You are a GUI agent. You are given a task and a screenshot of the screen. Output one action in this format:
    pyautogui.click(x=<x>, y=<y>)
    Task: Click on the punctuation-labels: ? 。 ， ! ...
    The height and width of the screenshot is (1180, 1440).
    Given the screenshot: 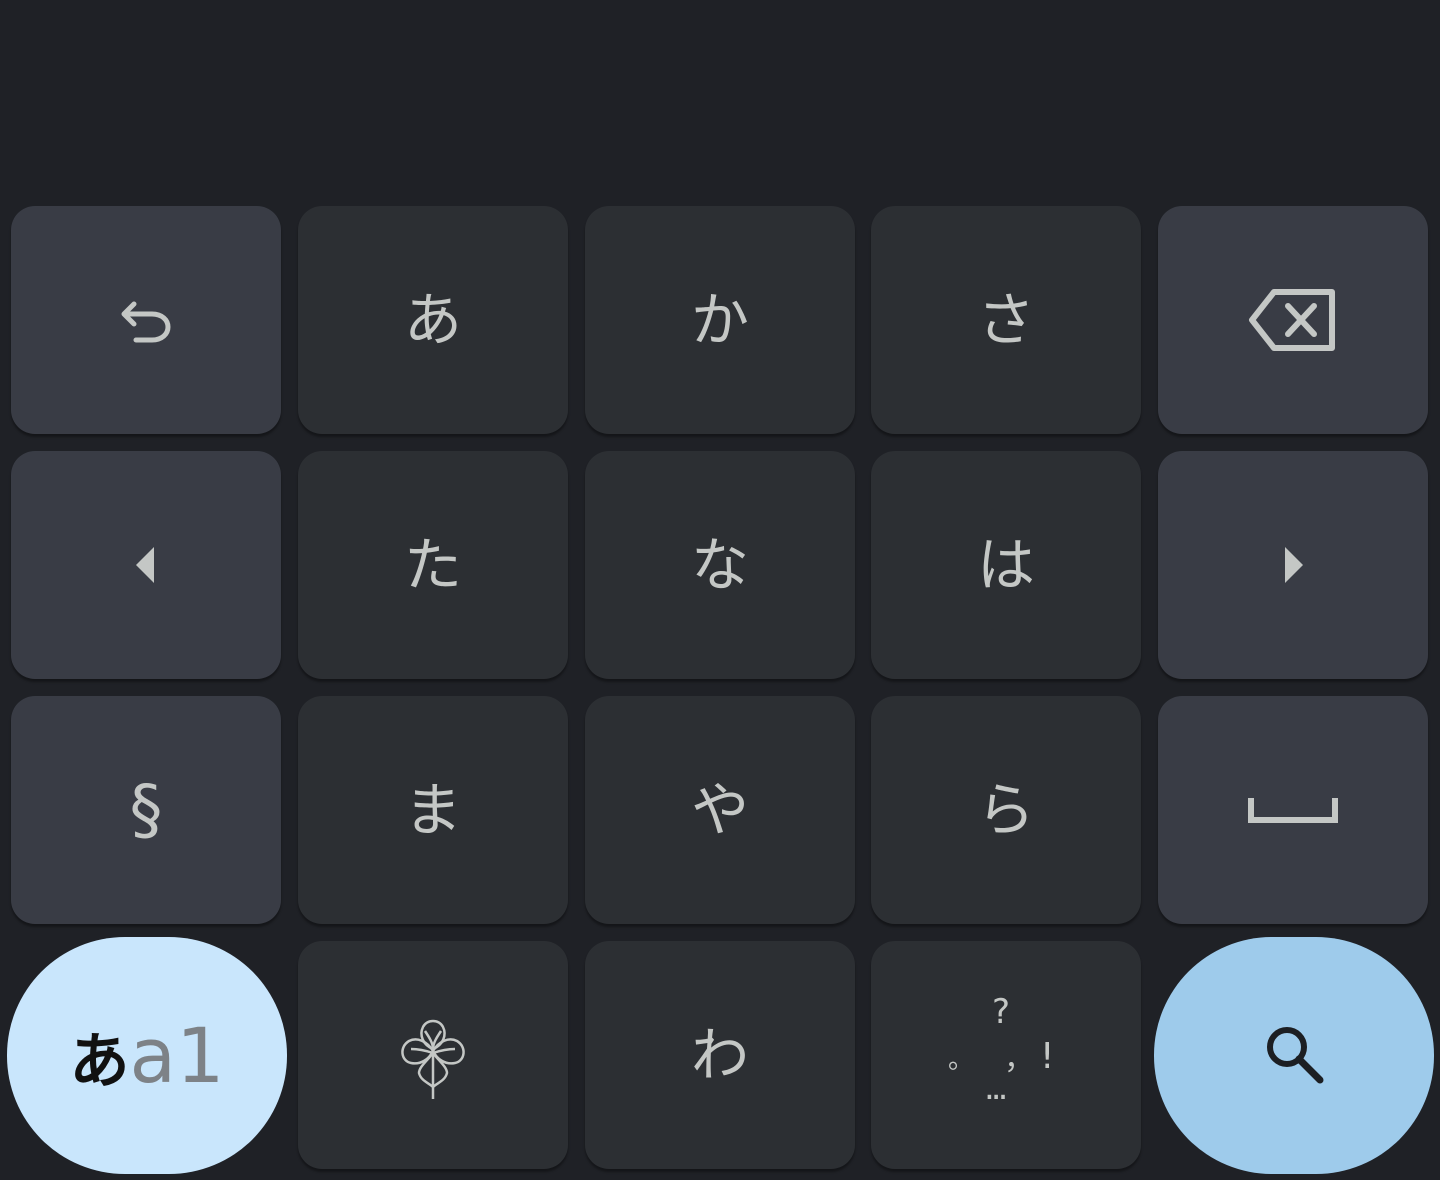 What is the action you would take?
    pyautogui.click(x=1006, y=1055)
    